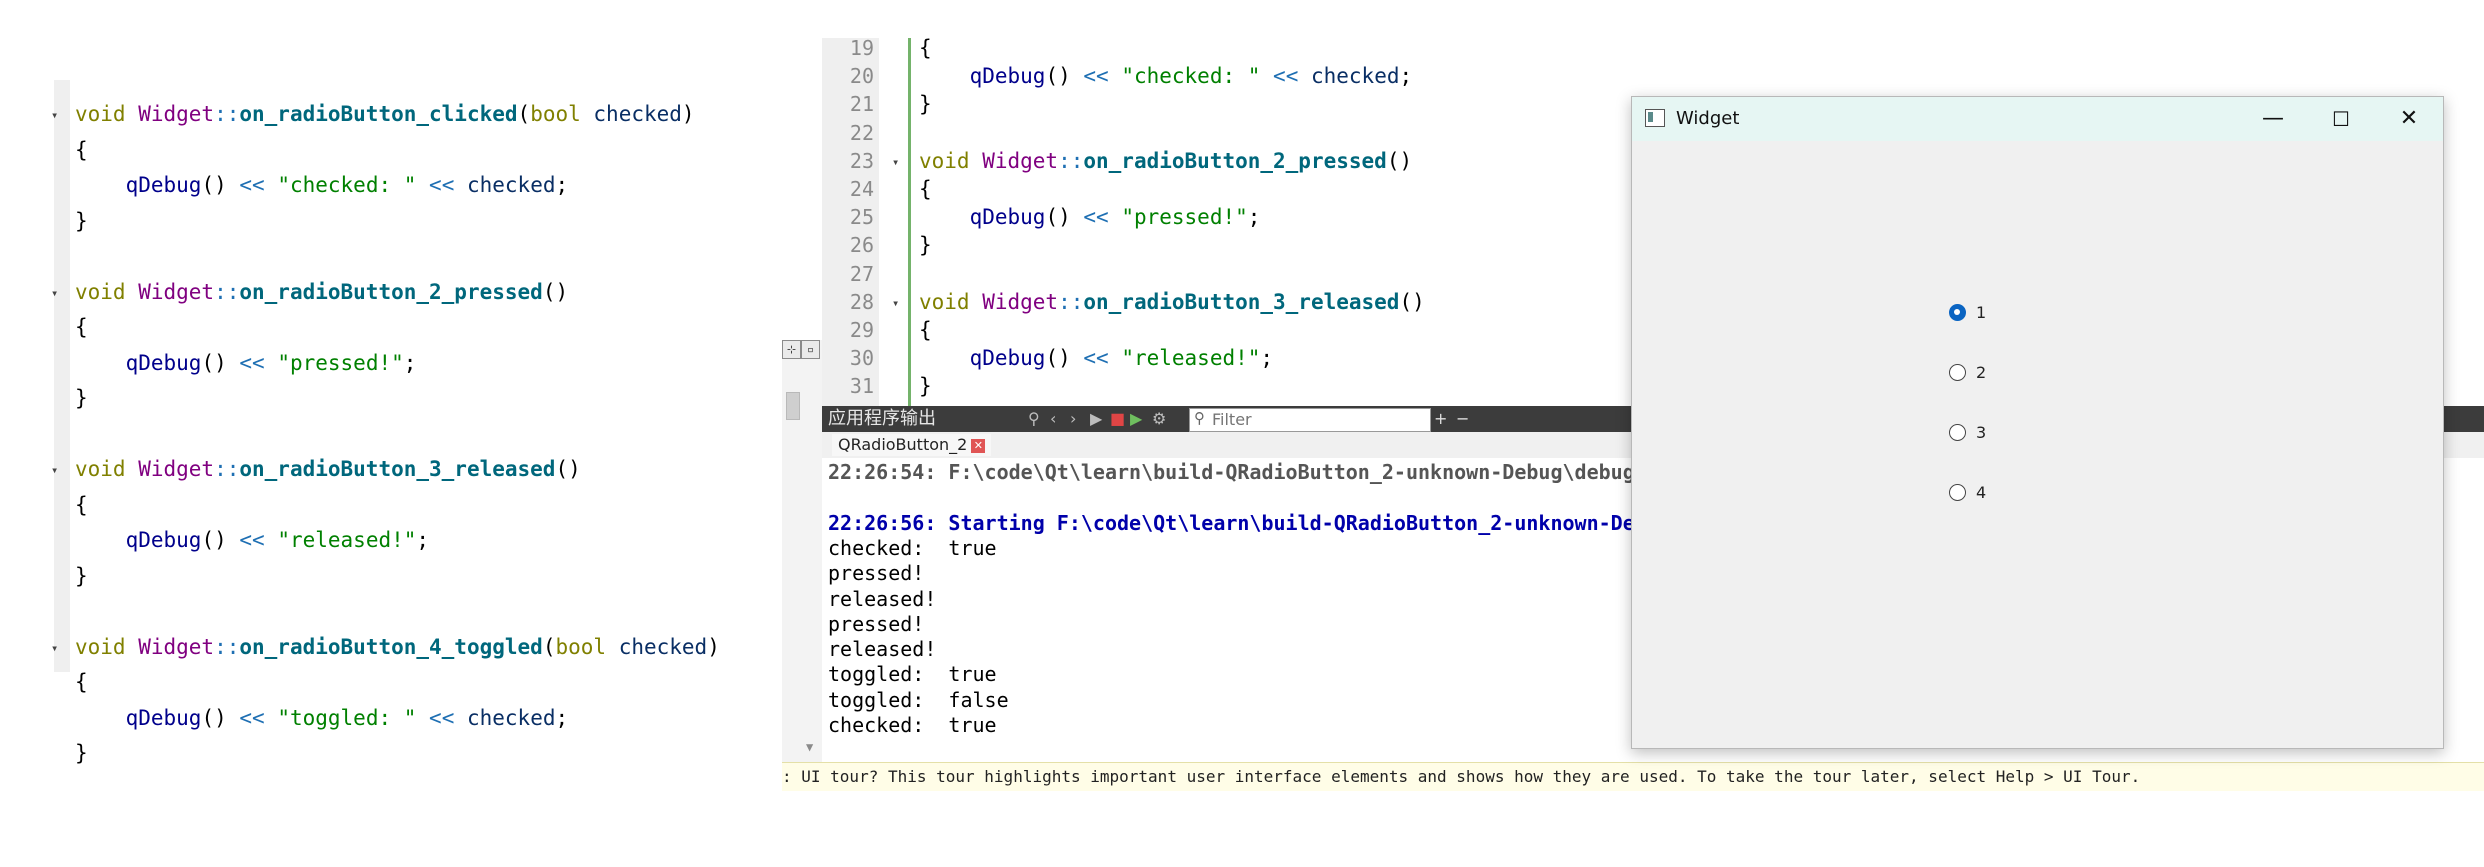 This screenshot has width=2484, height=867. I want to click on filter-box: ⚲, so click(1310, 420).